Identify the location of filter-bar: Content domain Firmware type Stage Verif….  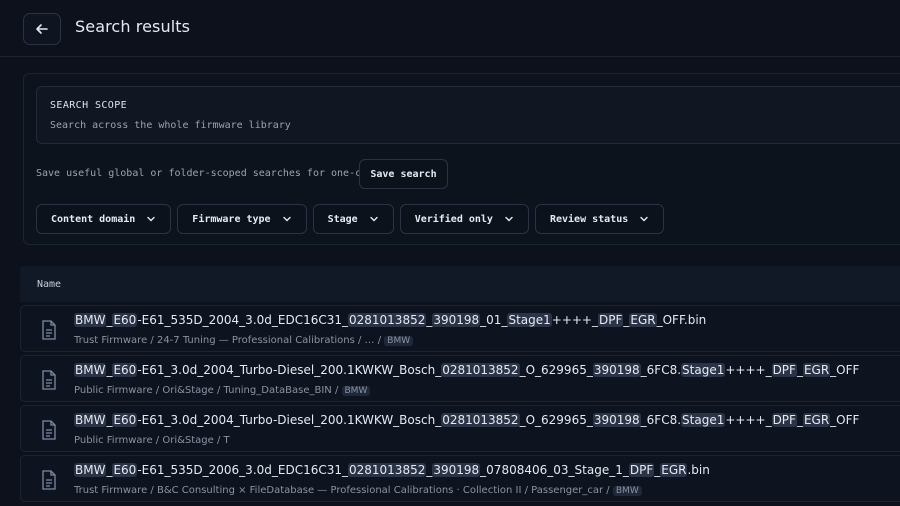
(350, 219).